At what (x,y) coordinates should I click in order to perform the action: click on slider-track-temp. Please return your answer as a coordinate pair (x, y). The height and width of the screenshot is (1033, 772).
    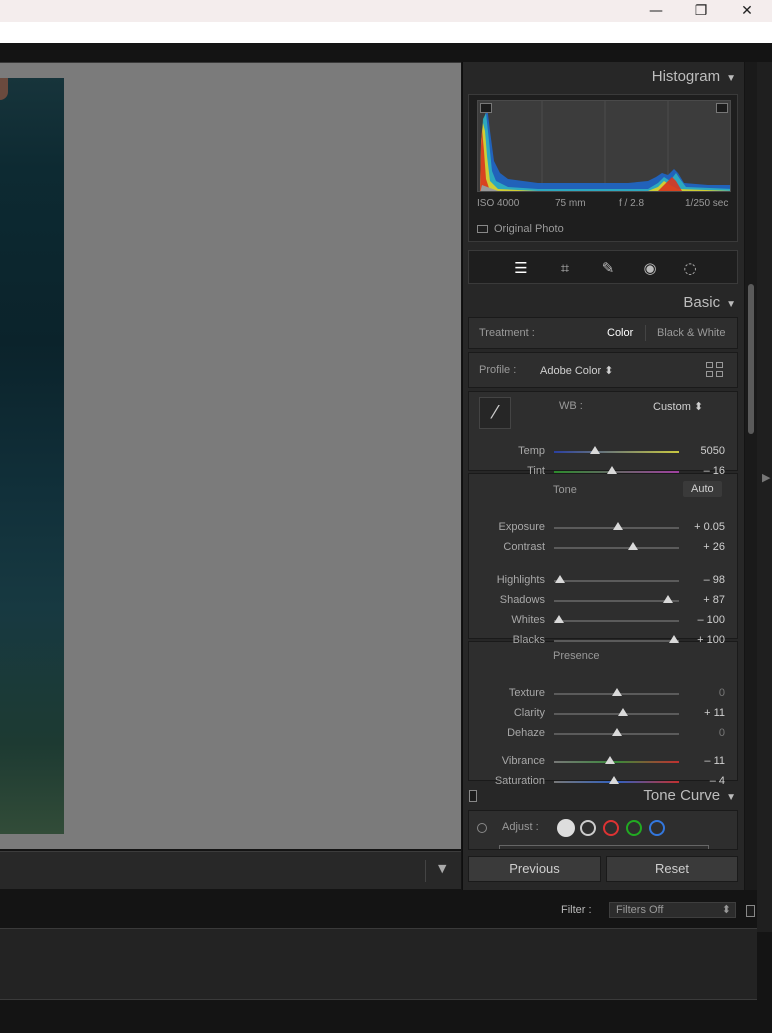
    Looking at the image, I should click on (616, 450).